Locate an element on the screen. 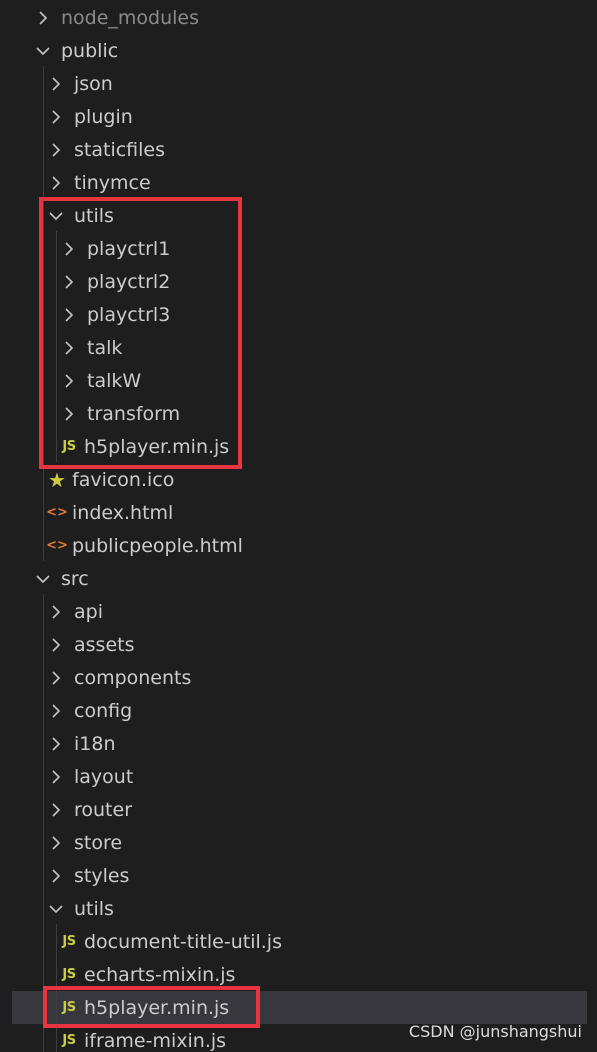 Image resolution: width=597 pixels, height=1052 pixels. tree-item-label: store is located at coordinates (98, 842).